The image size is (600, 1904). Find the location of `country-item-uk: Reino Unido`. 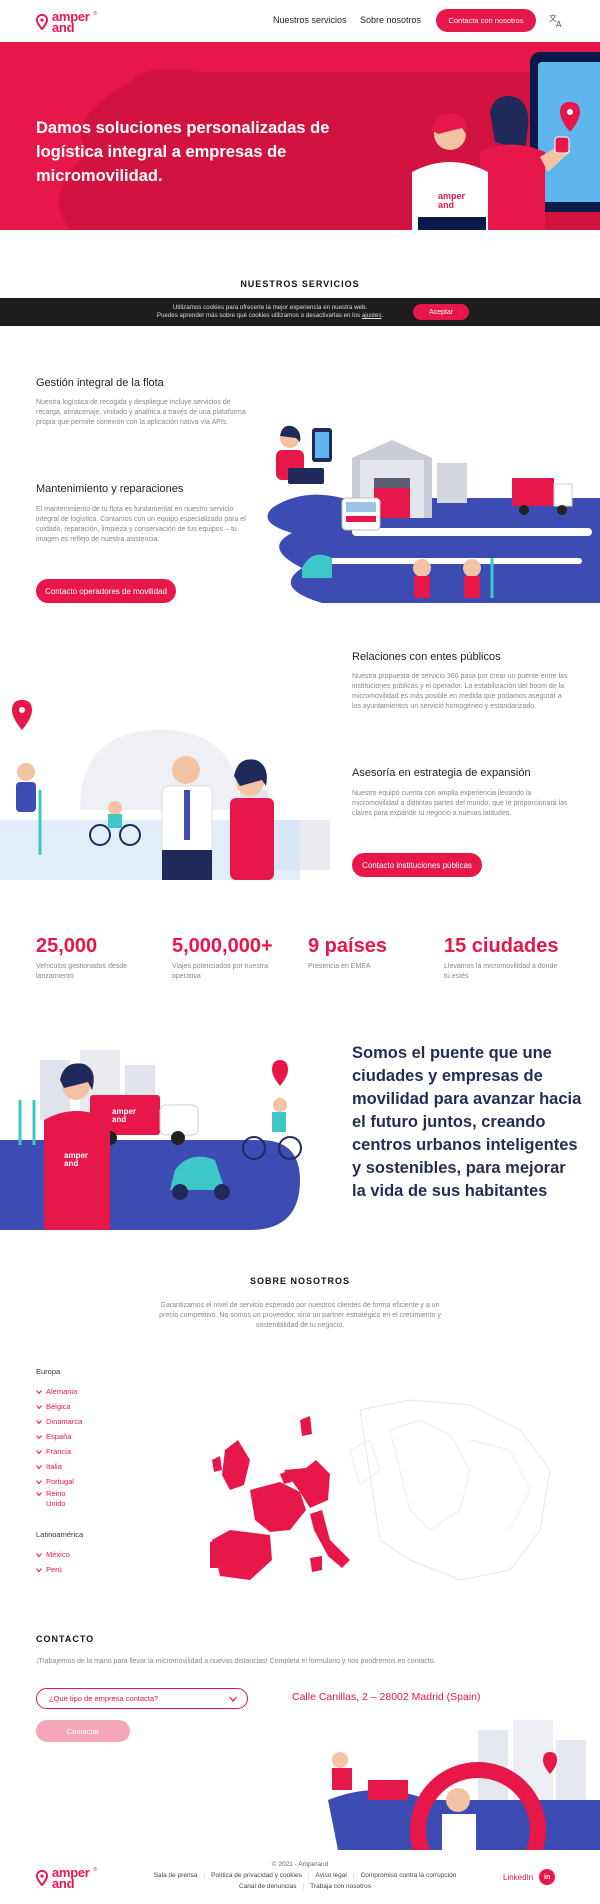

country-item-uk: Reino Unido is located at coordinates (91, 1501).